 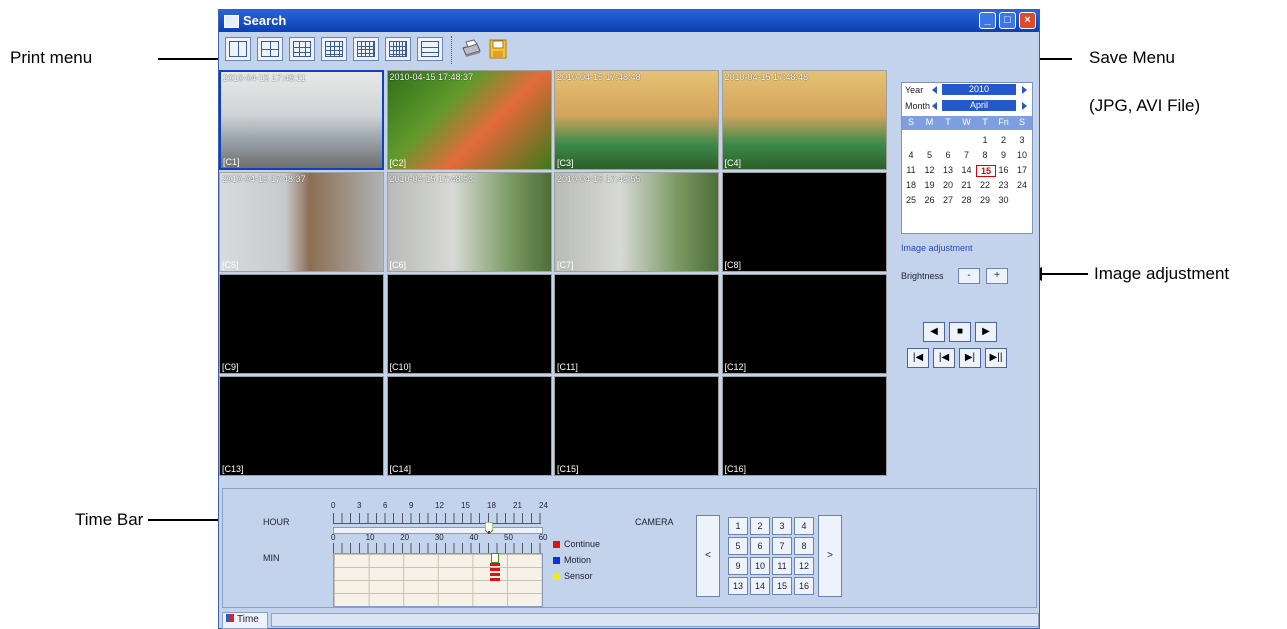 I want to click on calendar-day: 16, so click(x=1004, y=170).